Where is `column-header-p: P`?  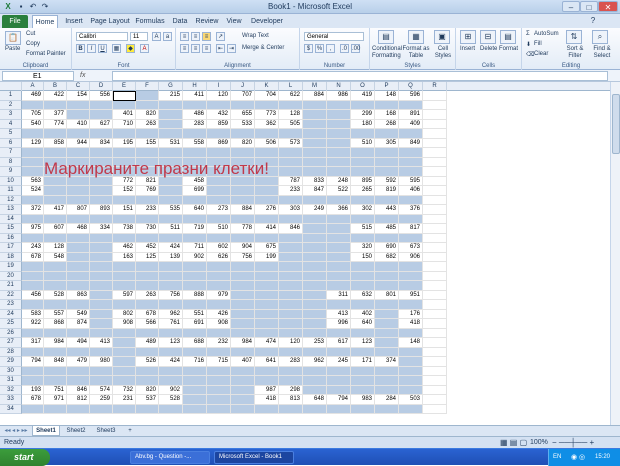 column-header-p: P is located at coordinates (387, 86).